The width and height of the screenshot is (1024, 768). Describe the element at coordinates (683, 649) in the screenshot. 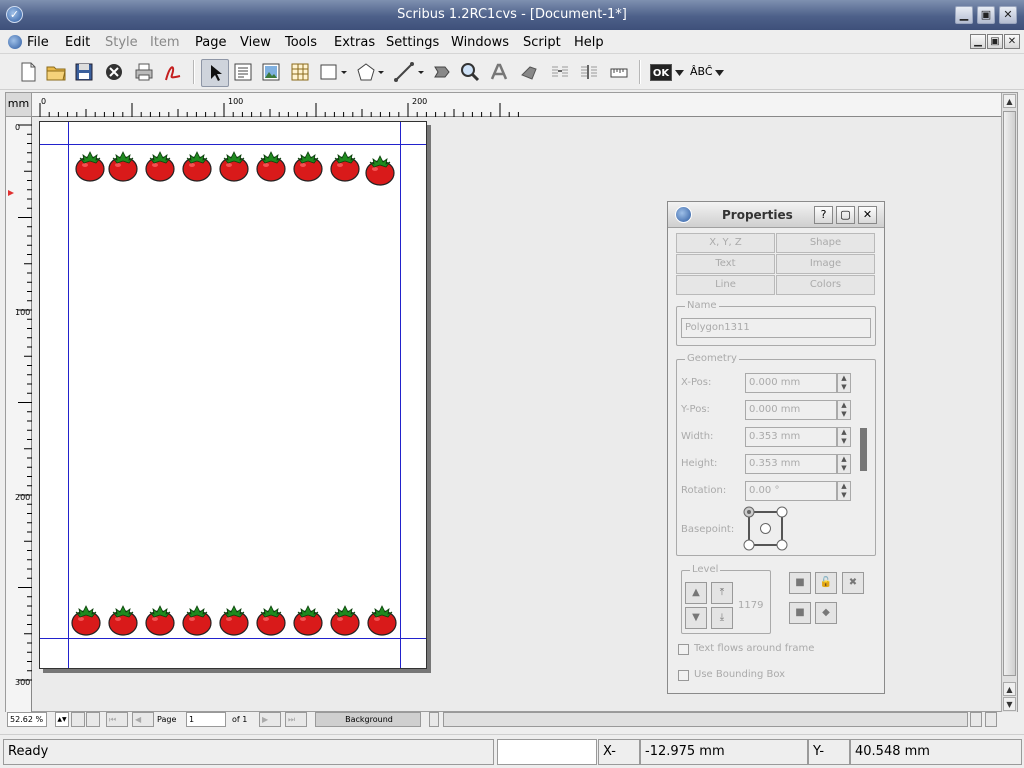

I see `text-flows-checkbox` at that location.